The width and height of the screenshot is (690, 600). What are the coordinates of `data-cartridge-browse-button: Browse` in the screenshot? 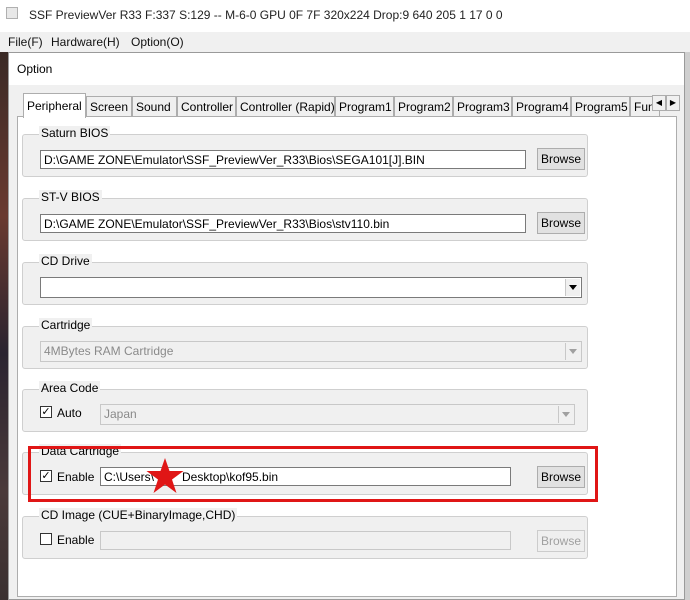 It's located at (561, 477).